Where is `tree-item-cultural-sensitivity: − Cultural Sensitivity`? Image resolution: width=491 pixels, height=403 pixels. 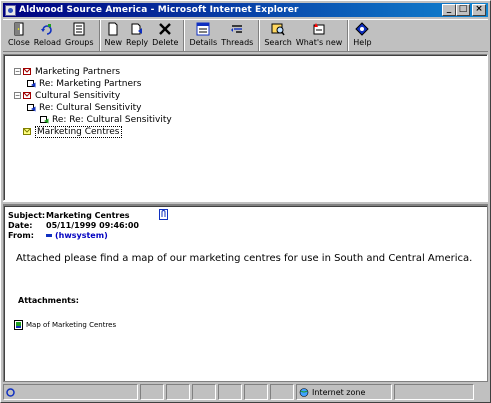 tree-item-cultural-sensitivity: − Cultural Sensitivity is located at coordinates (67, 95).